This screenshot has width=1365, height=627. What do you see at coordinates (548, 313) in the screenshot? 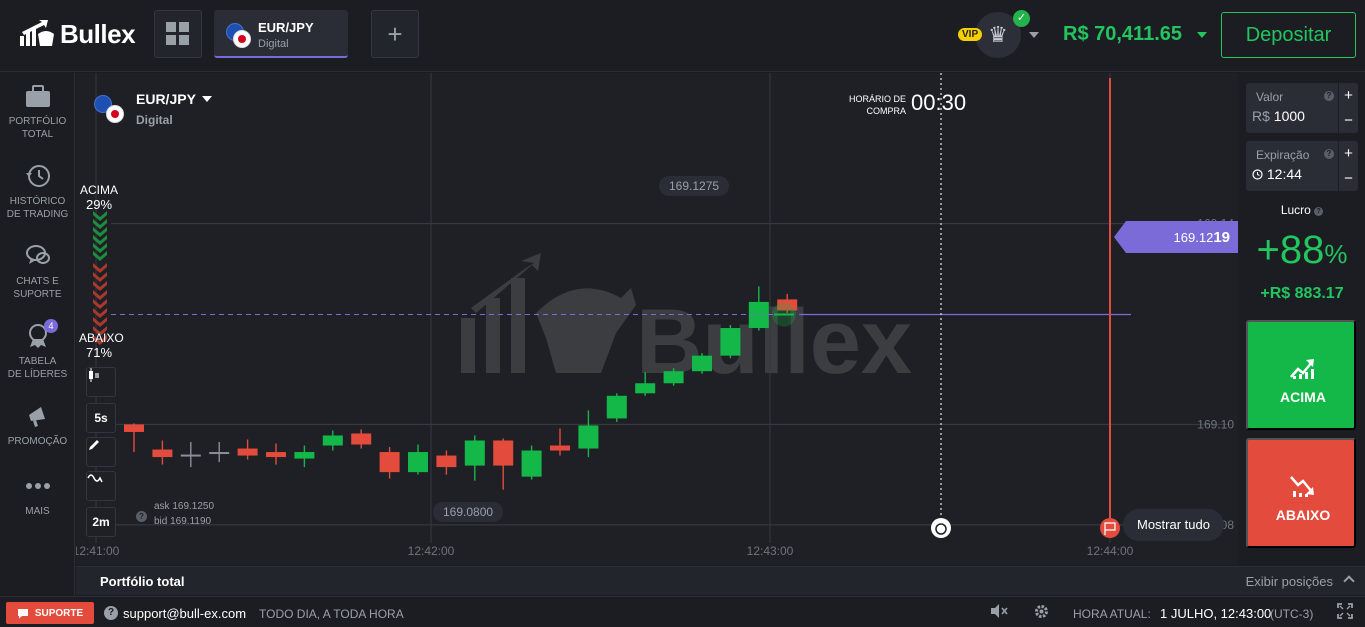
I see `watermark-bull-icon` at bounding box center [548, 313].